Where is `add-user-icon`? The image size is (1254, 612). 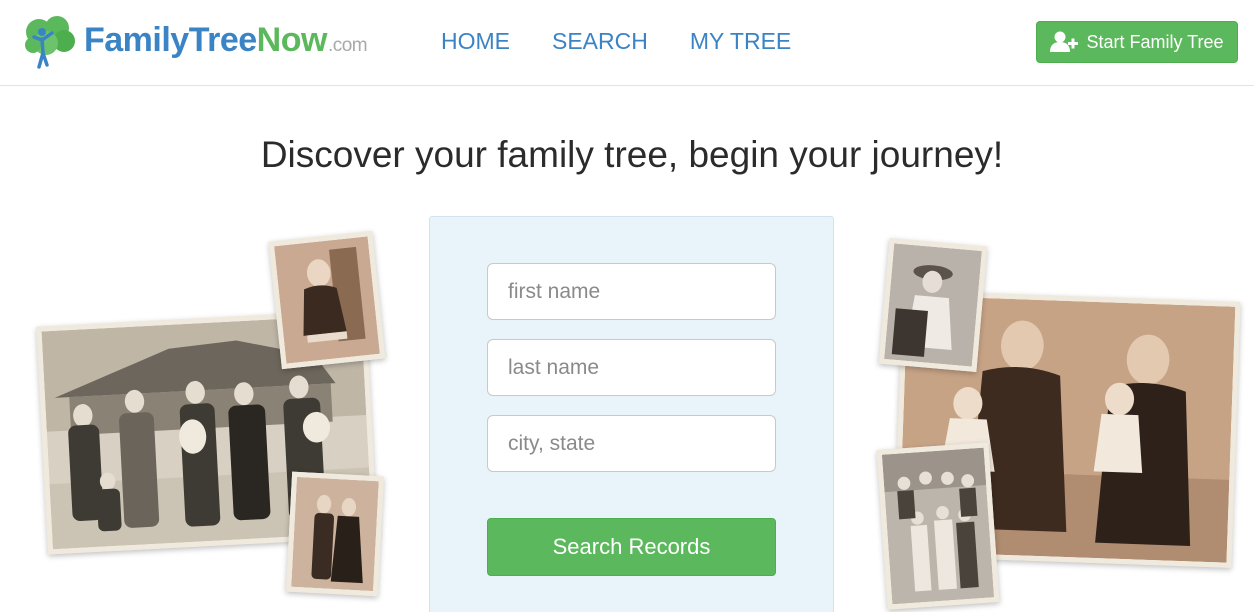 add-user-icon is located at coordinates (1064, 41).